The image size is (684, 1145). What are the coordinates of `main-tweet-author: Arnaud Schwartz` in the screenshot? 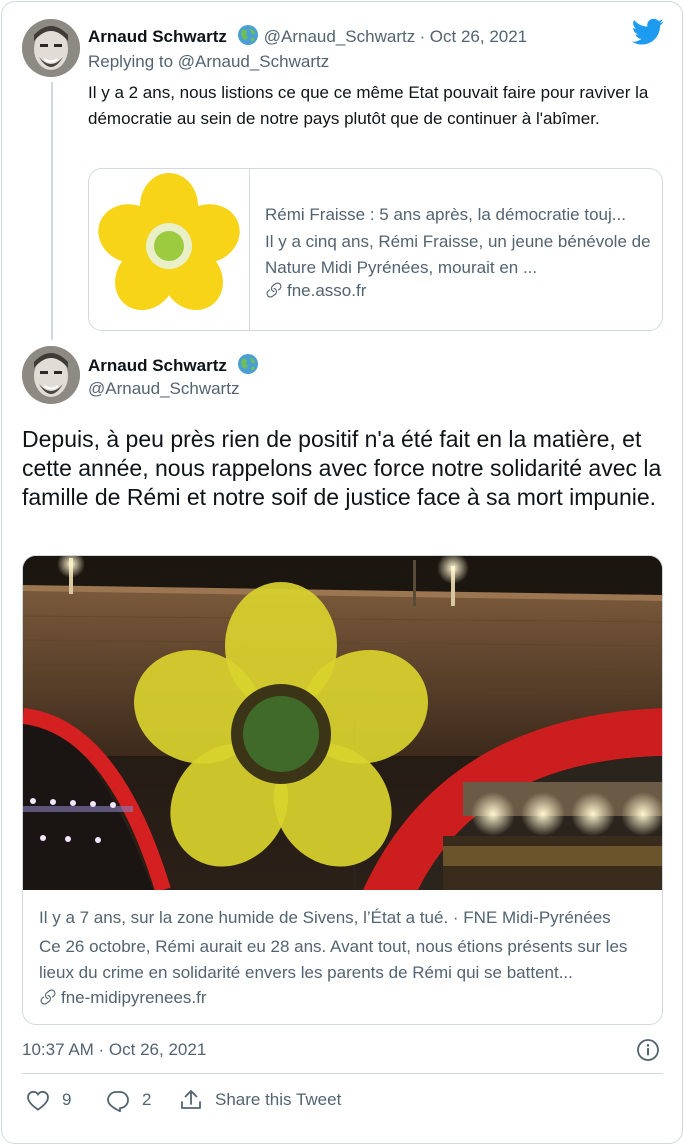 It's located at (173, 364).